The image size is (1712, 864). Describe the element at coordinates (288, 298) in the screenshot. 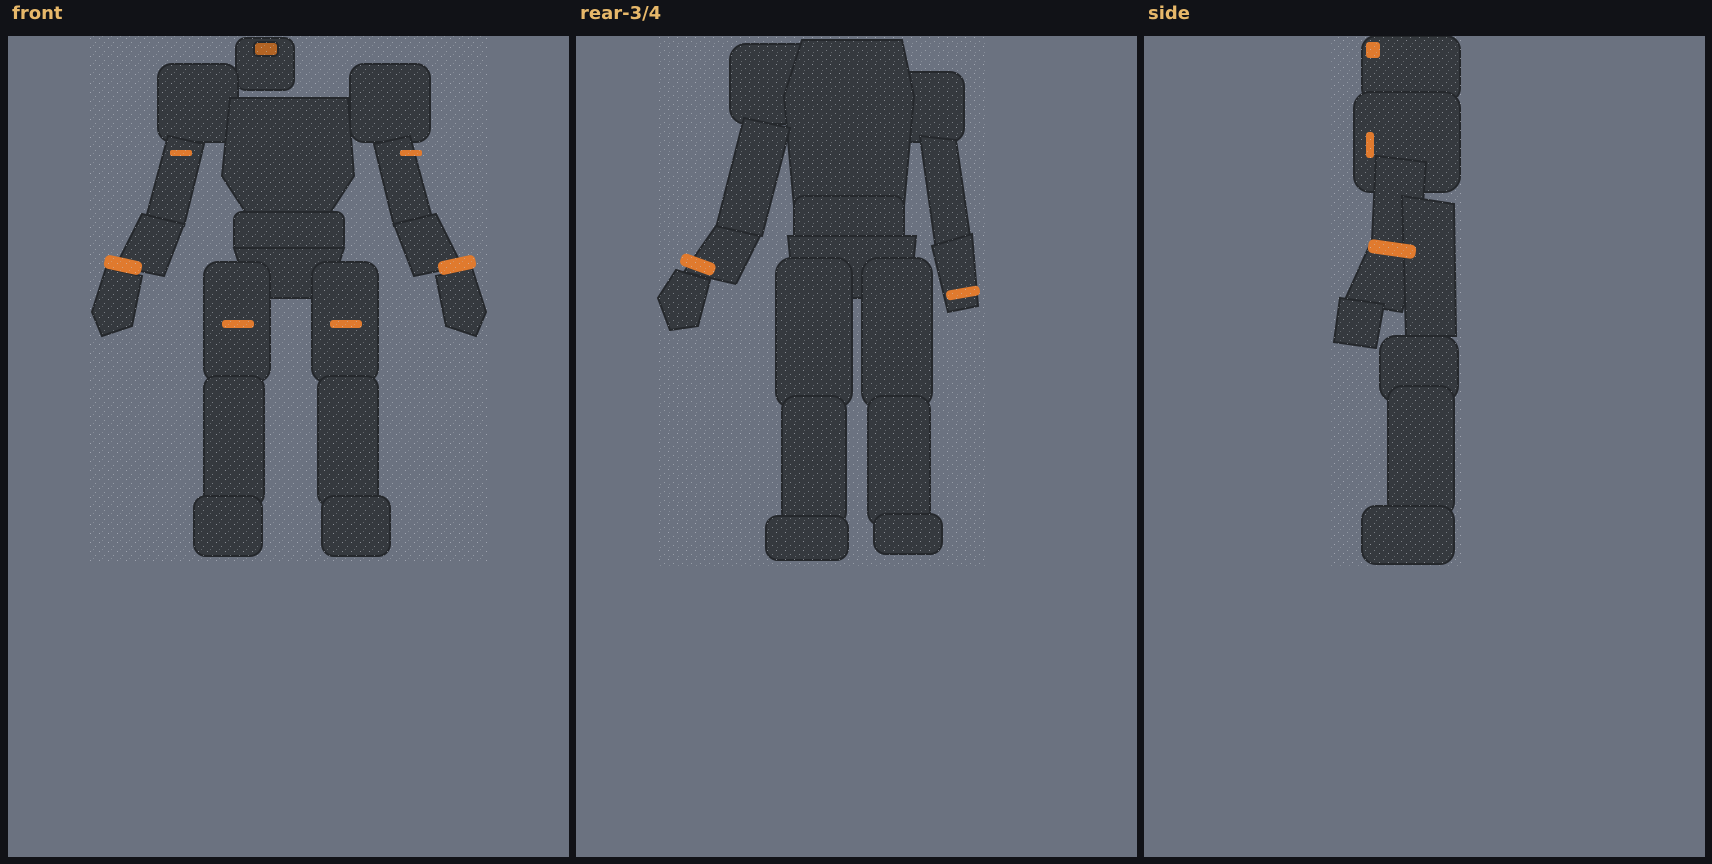

I see `robot-front-render` at that location.